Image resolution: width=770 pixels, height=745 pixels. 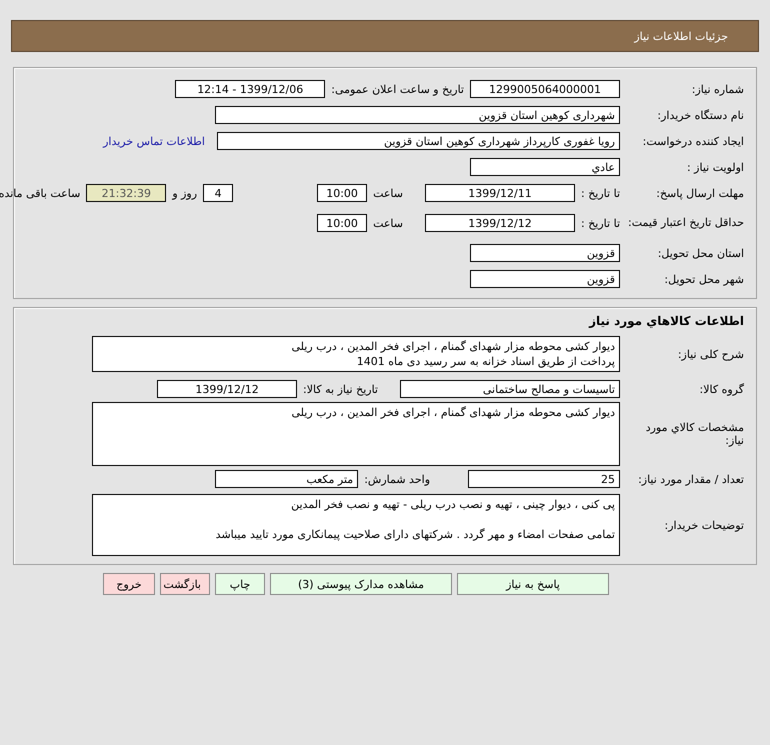 What do you see at coordinates (397, 89) in the screenshot?
I see `field-label: تاریخ و ساعت اعلان عمومی:` at bounding box center [397, 89].